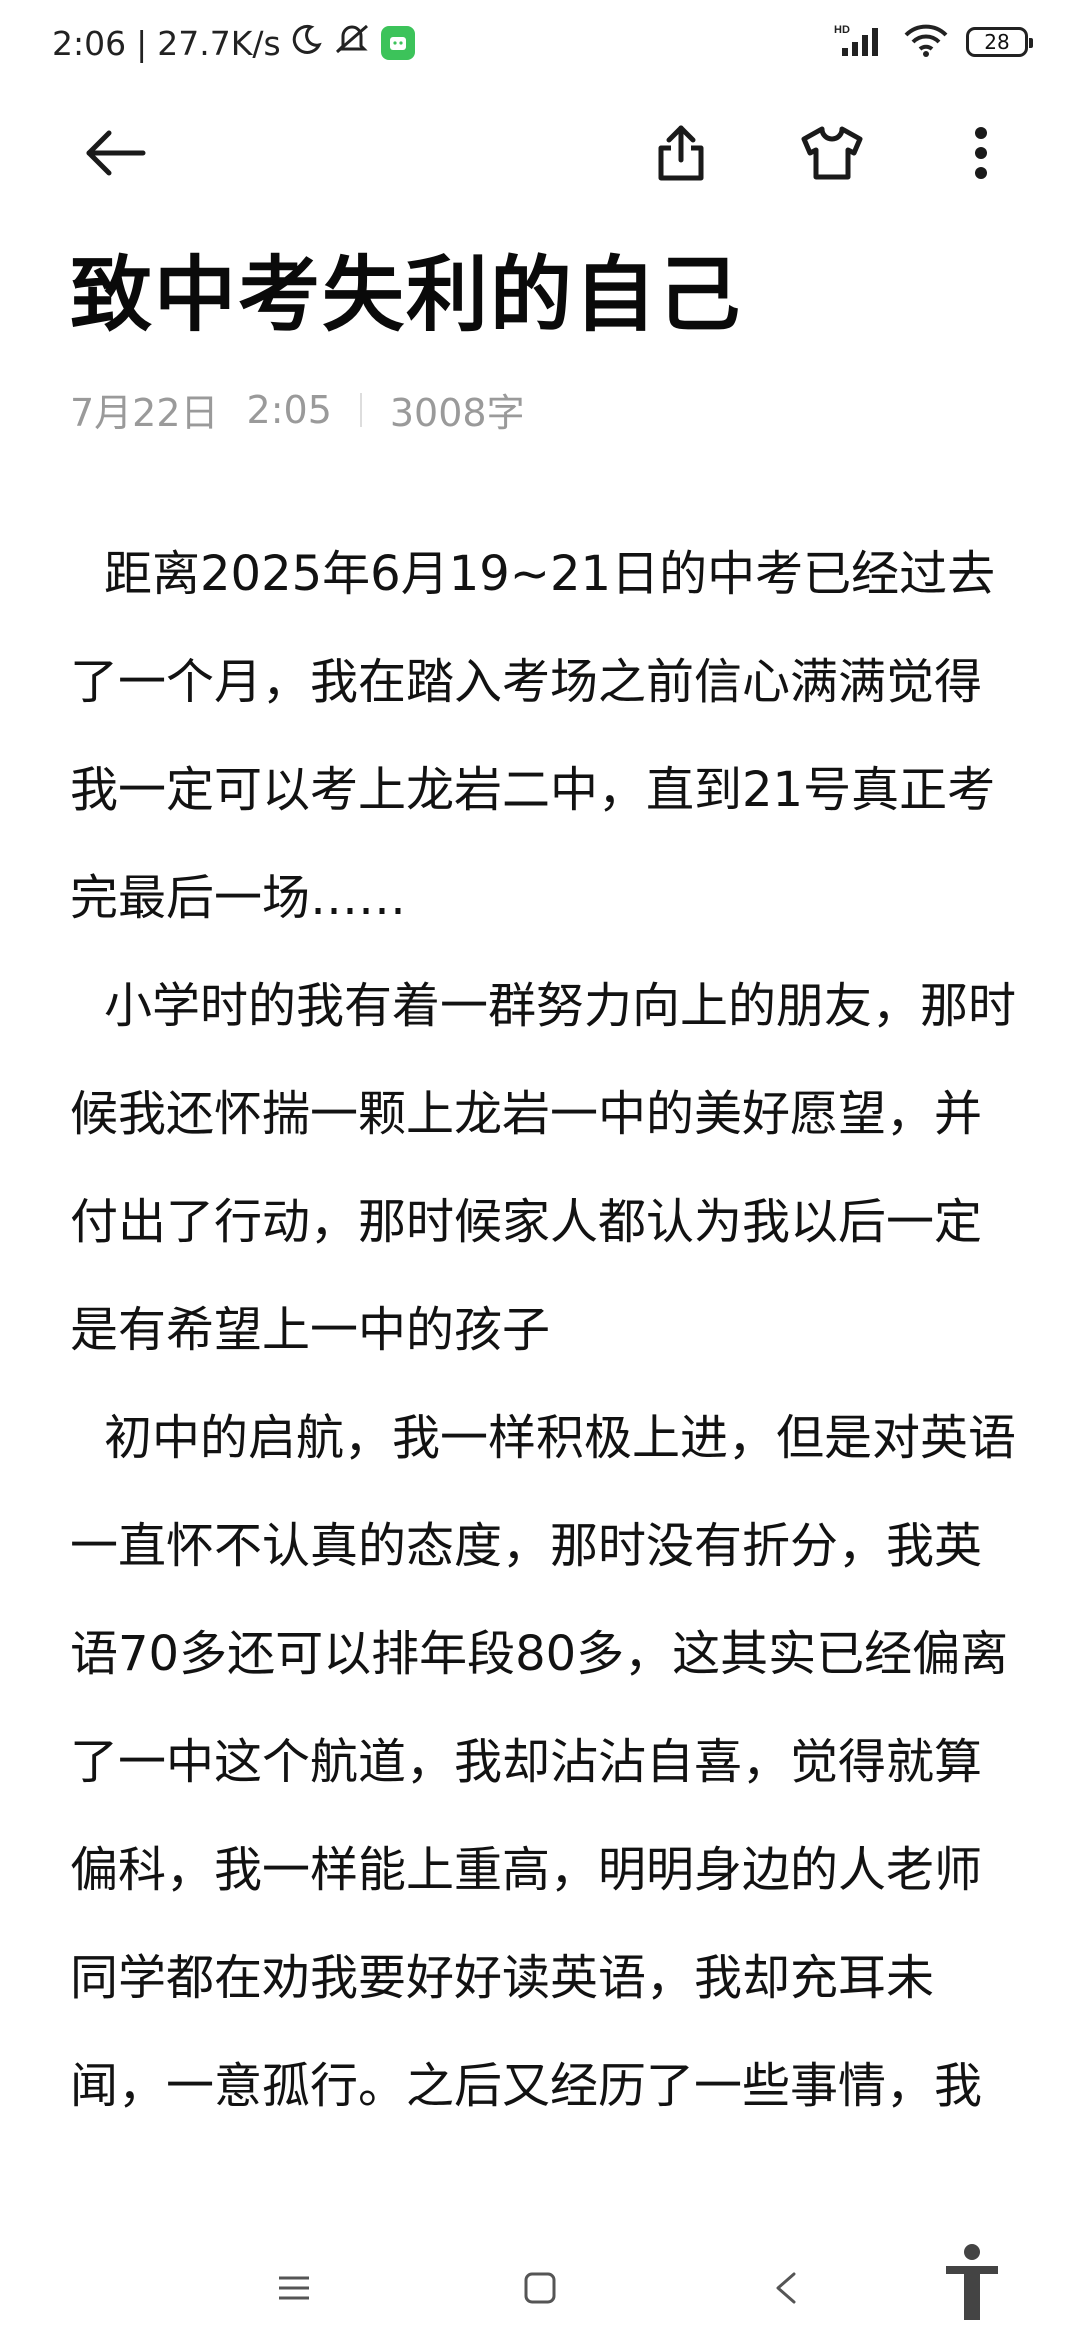  I want to click on battery-icon: 28, so click(999, 42).